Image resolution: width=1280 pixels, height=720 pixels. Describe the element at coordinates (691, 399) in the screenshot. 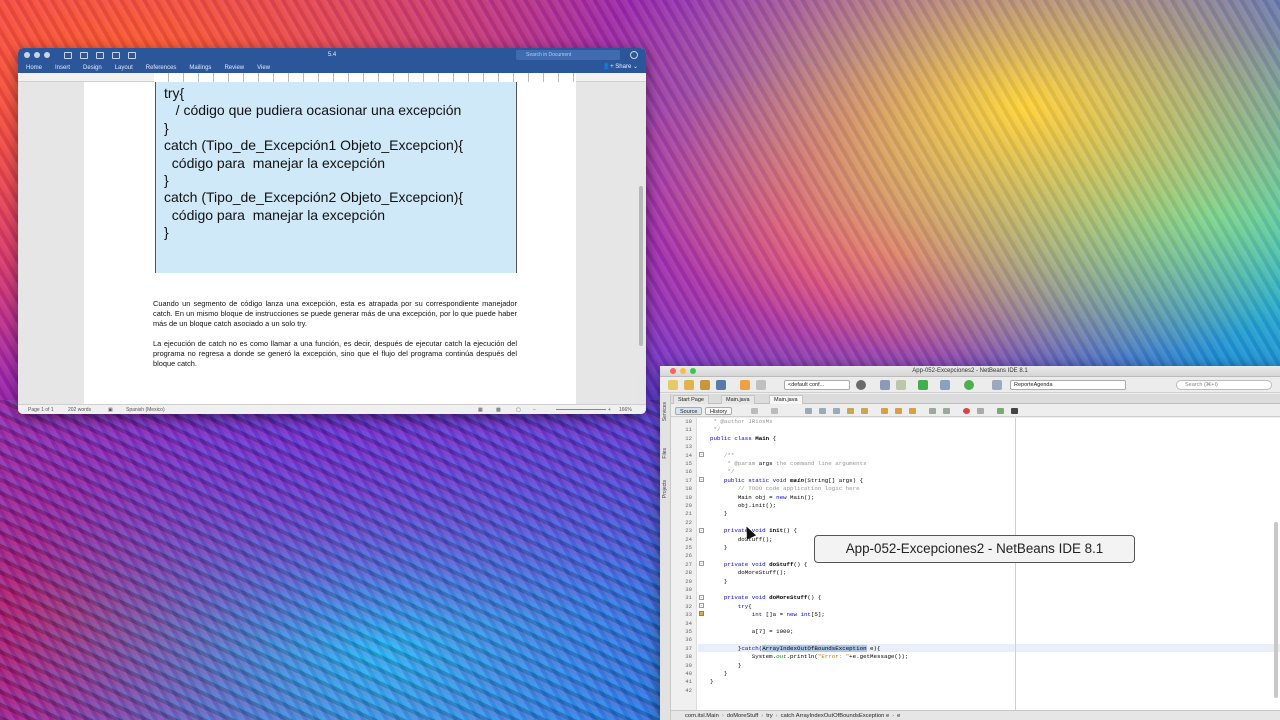

I see `tab-start-page: Start Page` at that location.